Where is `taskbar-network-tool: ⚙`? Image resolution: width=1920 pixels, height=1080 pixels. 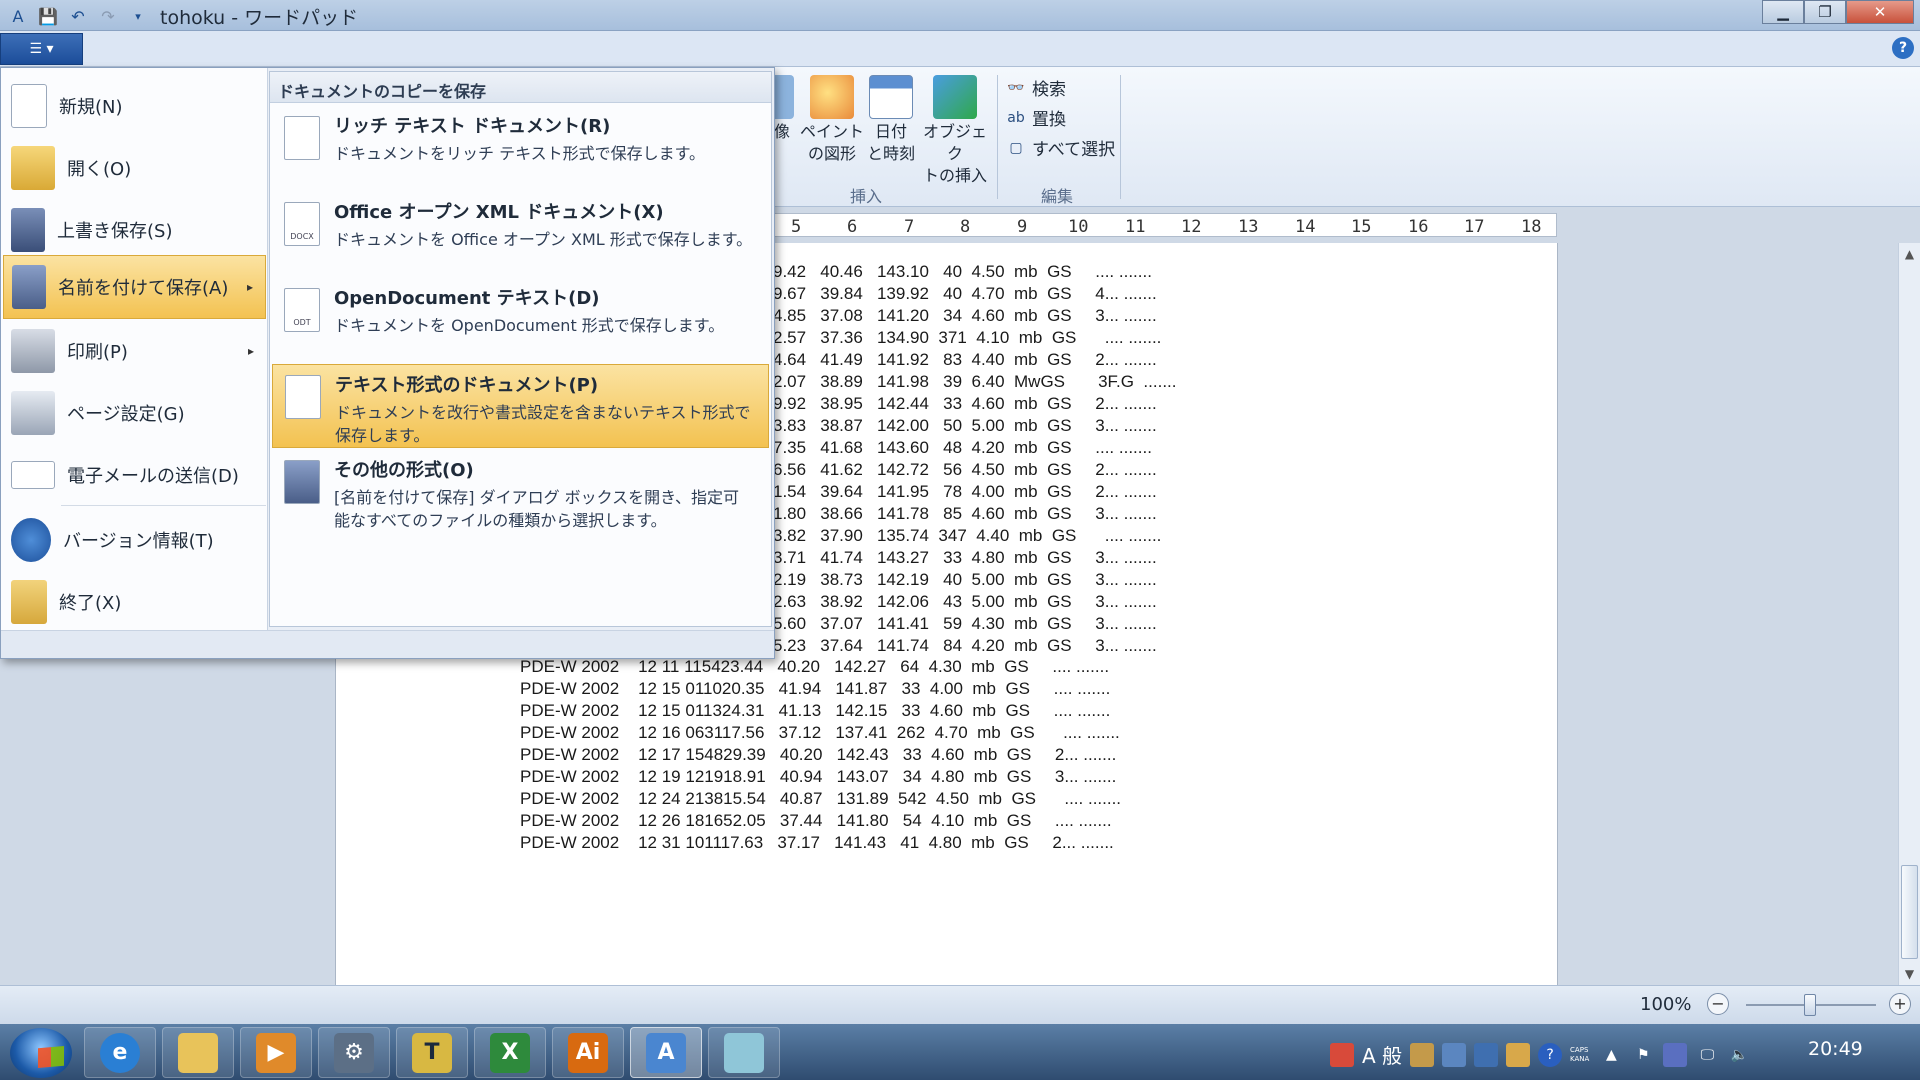
taskbar-network-tool: ⚙ is located at coordinates (354, 1052).